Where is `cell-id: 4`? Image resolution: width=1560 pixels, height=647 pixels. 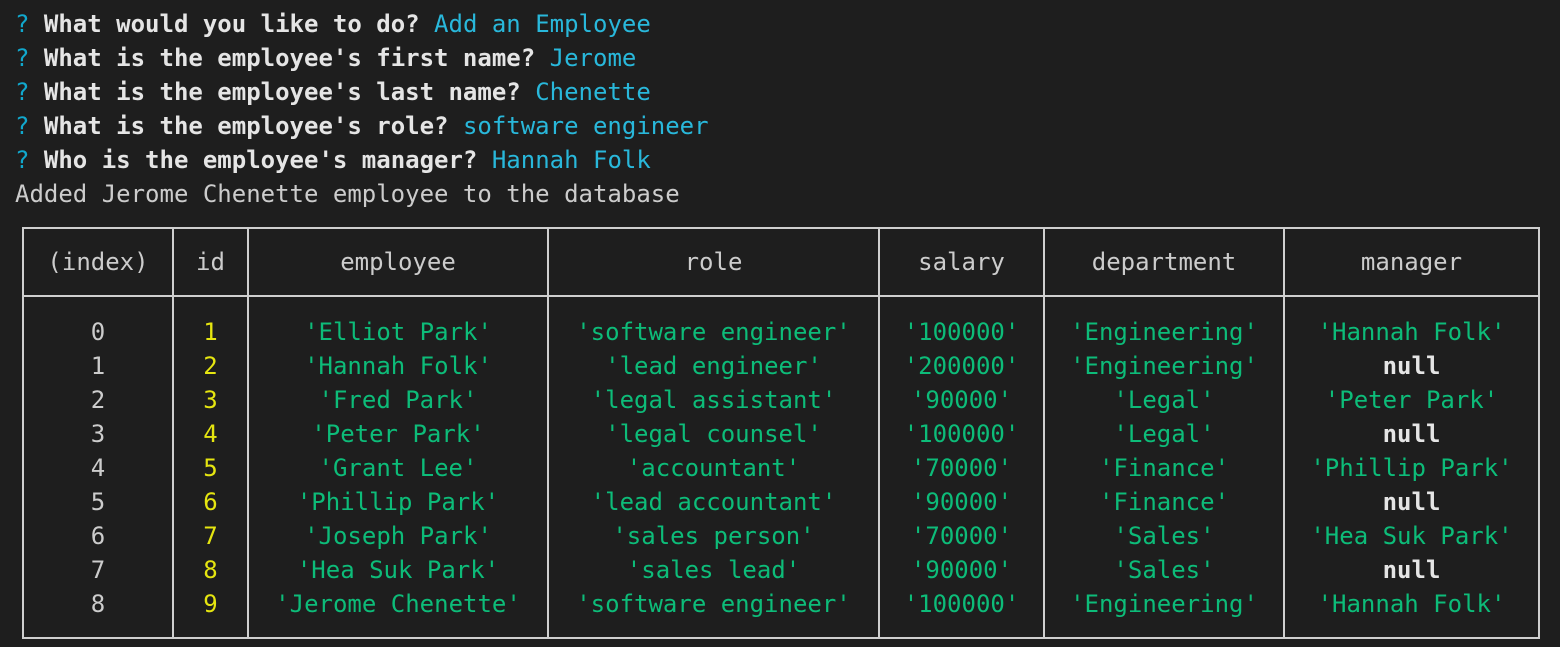 cell-id: 4 is located at coordinates (210, 434).